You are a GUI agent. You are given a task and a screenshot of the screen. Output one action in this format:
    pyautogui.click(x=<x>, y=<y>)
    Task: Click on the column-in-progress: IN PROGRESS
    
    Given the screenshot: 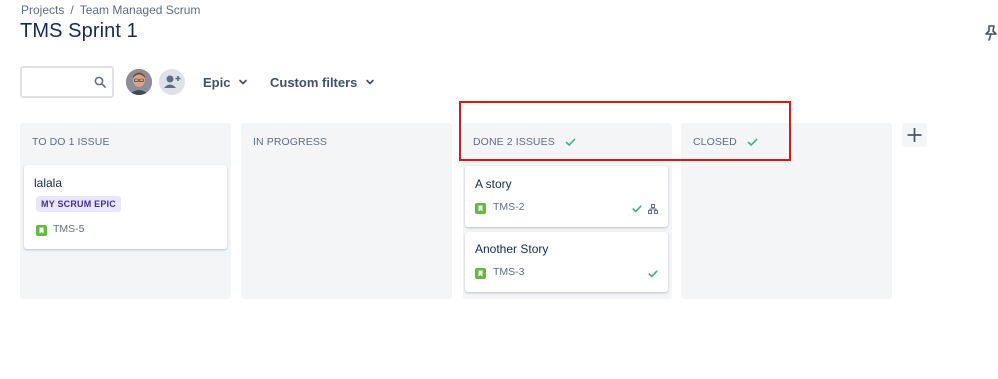 What is the action you would take?
    pyautogui.click(x=346, y=211)
    